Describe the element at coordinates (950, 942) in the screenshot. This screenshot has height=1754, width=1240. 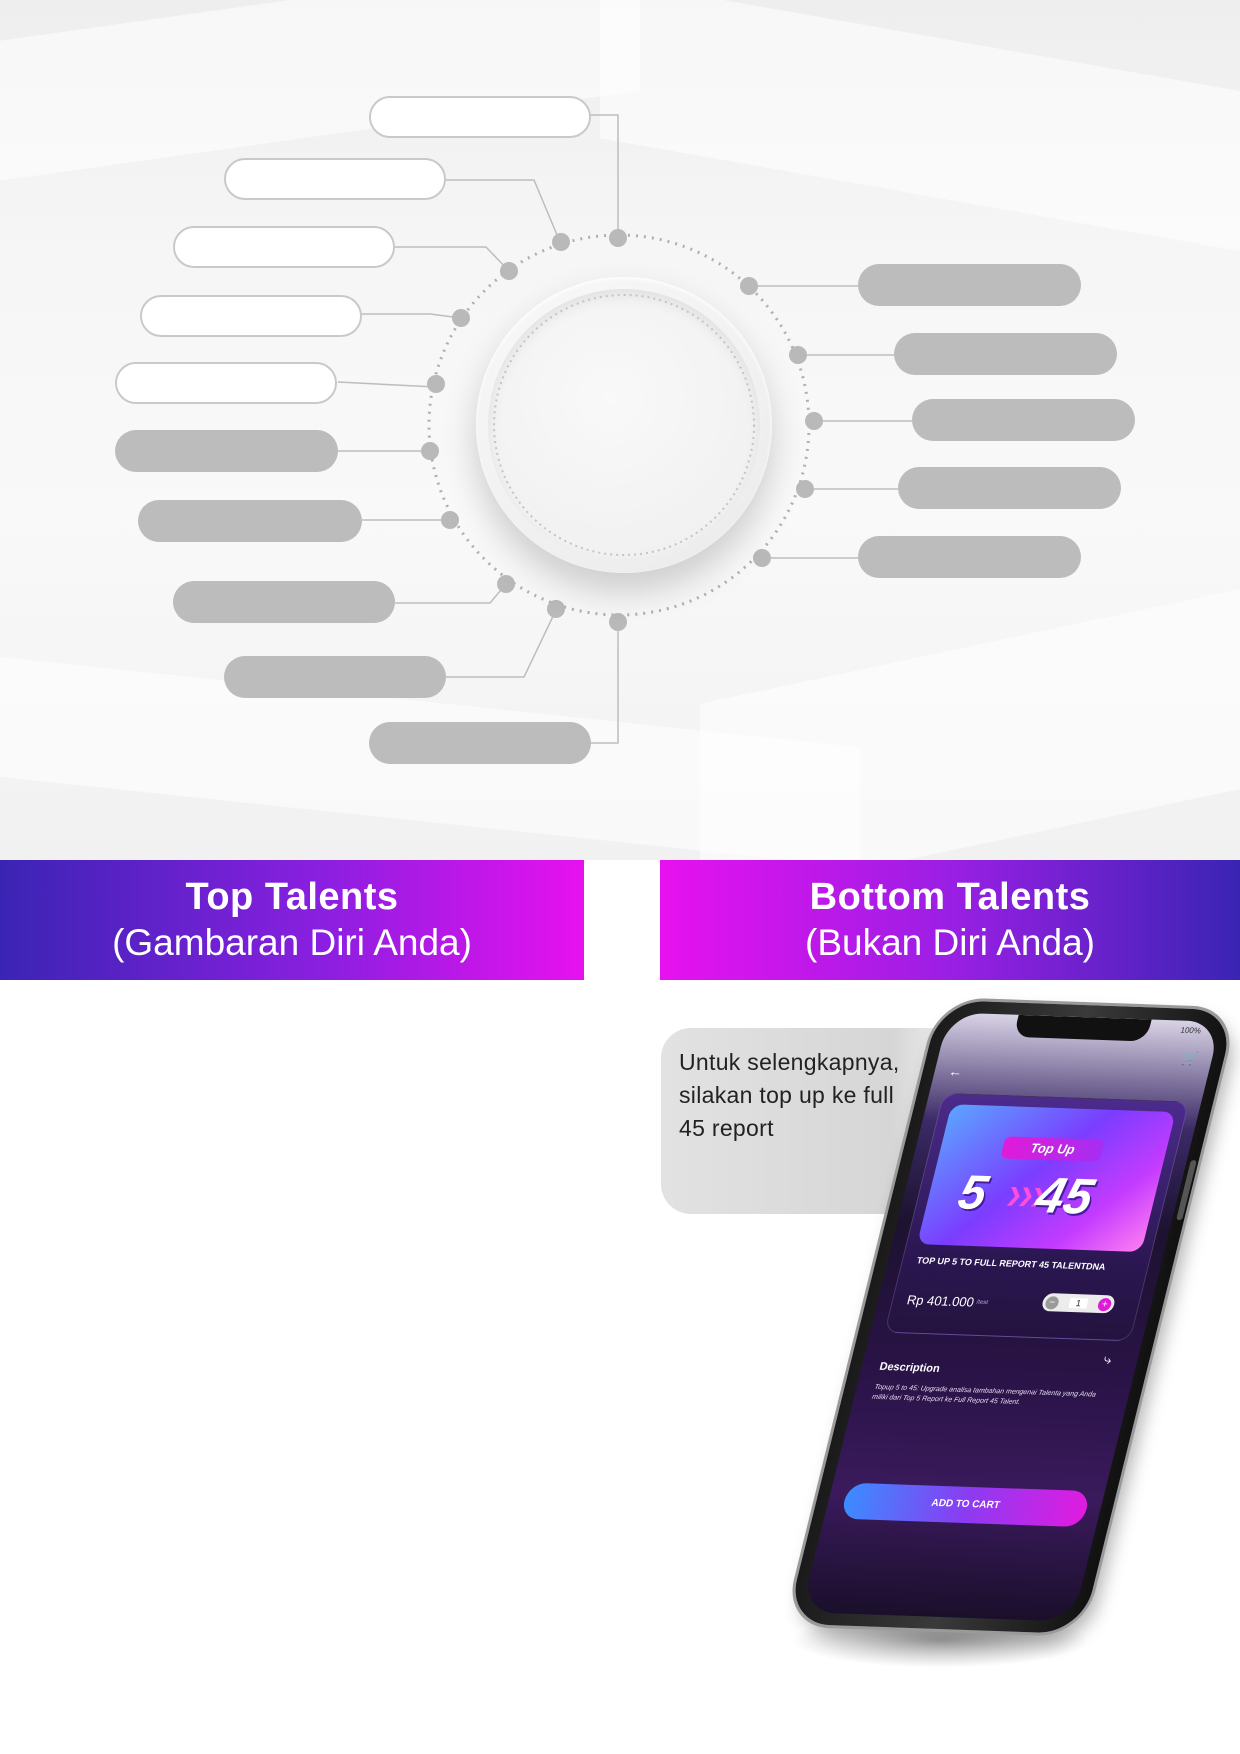
I see `banner-subtitle: (Bukan Diri Anda)` at that location.